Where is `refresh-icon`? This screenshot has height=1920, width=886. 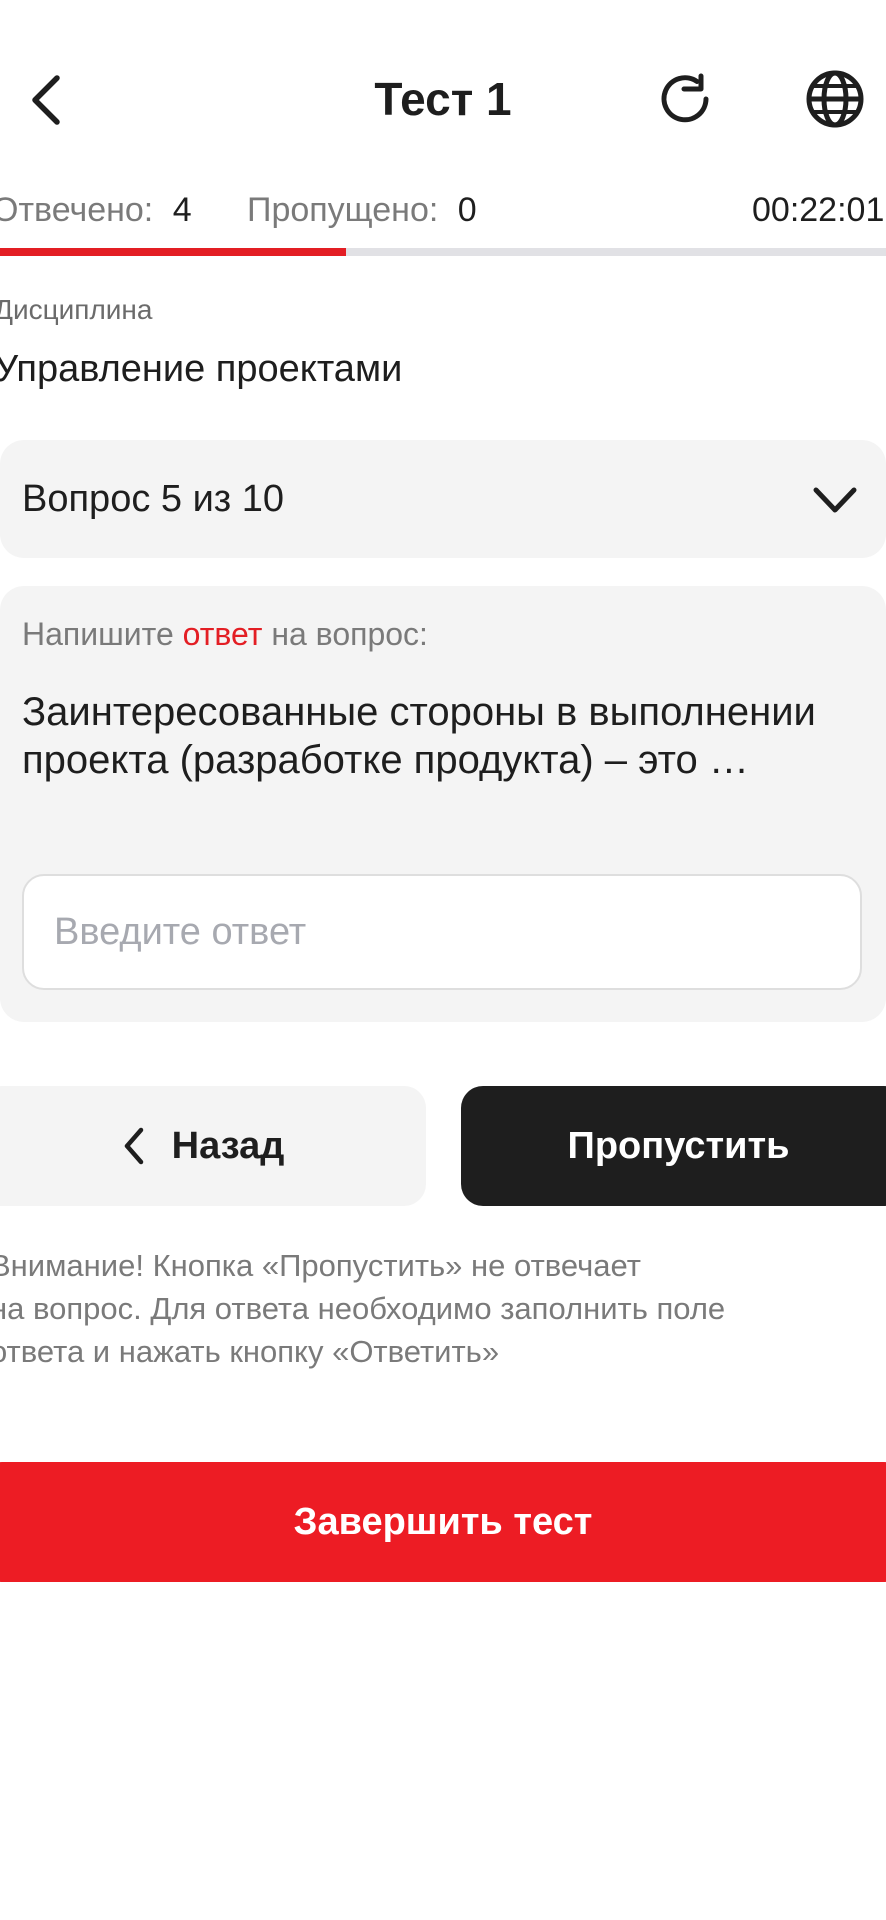 refresh-icon is located at coordinates (685, 98).